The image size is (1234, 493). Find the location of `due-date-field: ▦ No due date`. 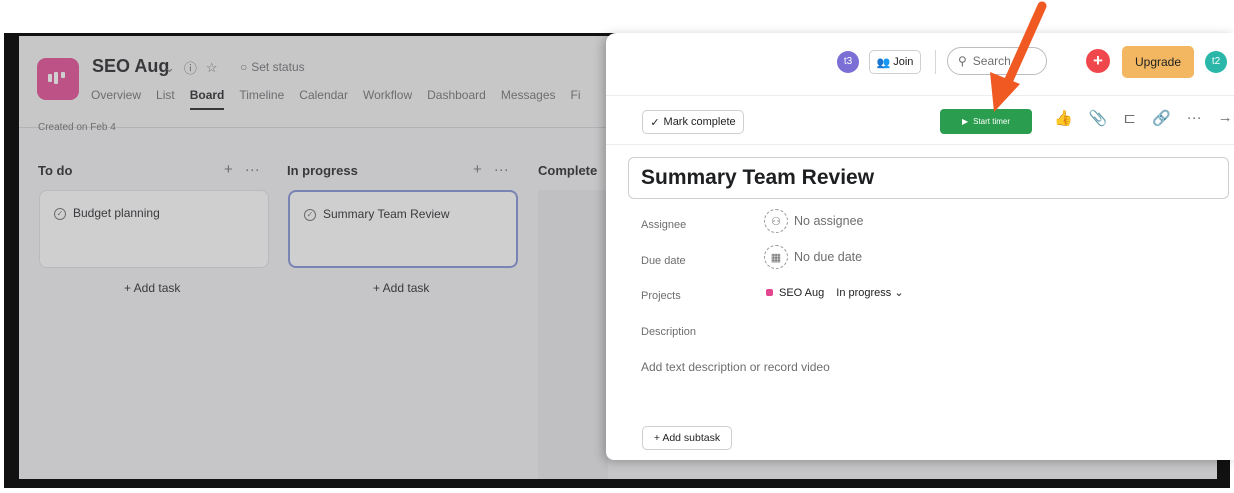

due-date-field: ▦ No due date is located at coordinates (813, 257).